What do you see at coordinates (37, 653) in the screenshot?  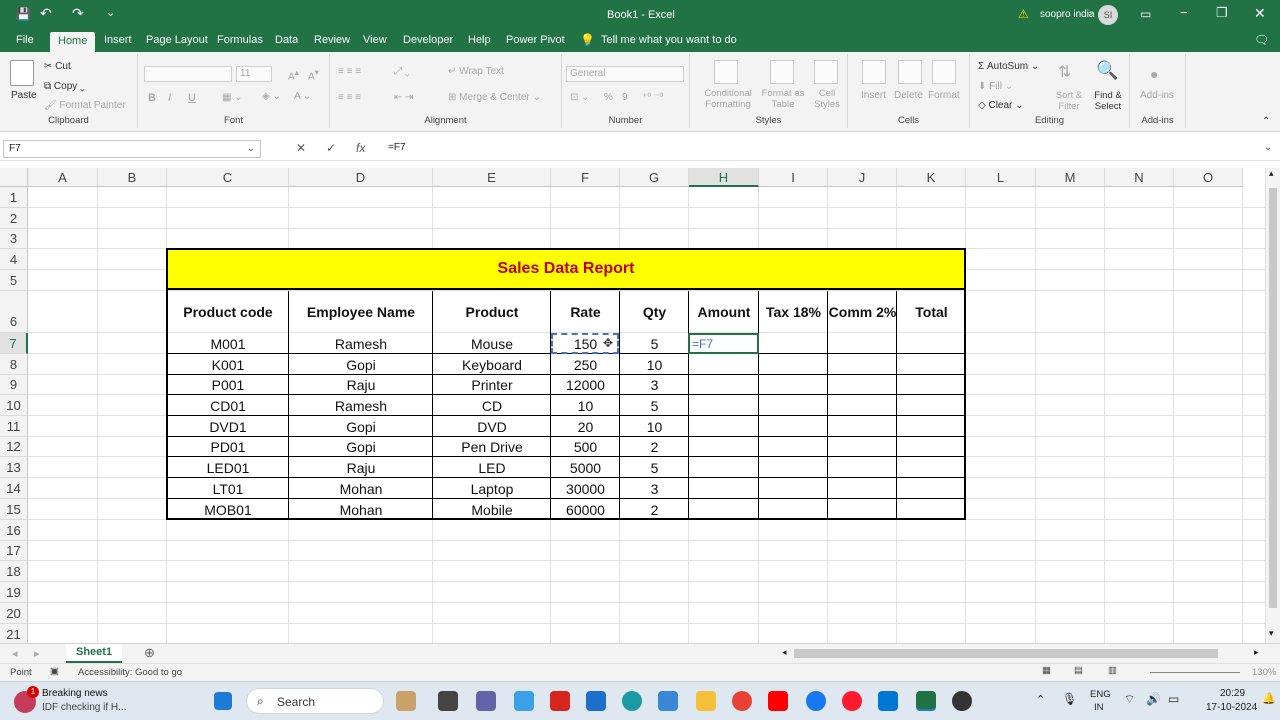 I see `sheet-next-icon: ▸` at bounding box center [37, 653].